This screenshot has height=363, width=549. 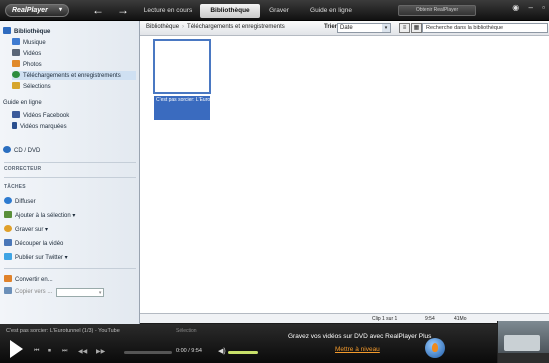 What do you see at coordinates (8, 256) in the screenshot?
I see `twitter-icon` at bounding box center [8, 256].